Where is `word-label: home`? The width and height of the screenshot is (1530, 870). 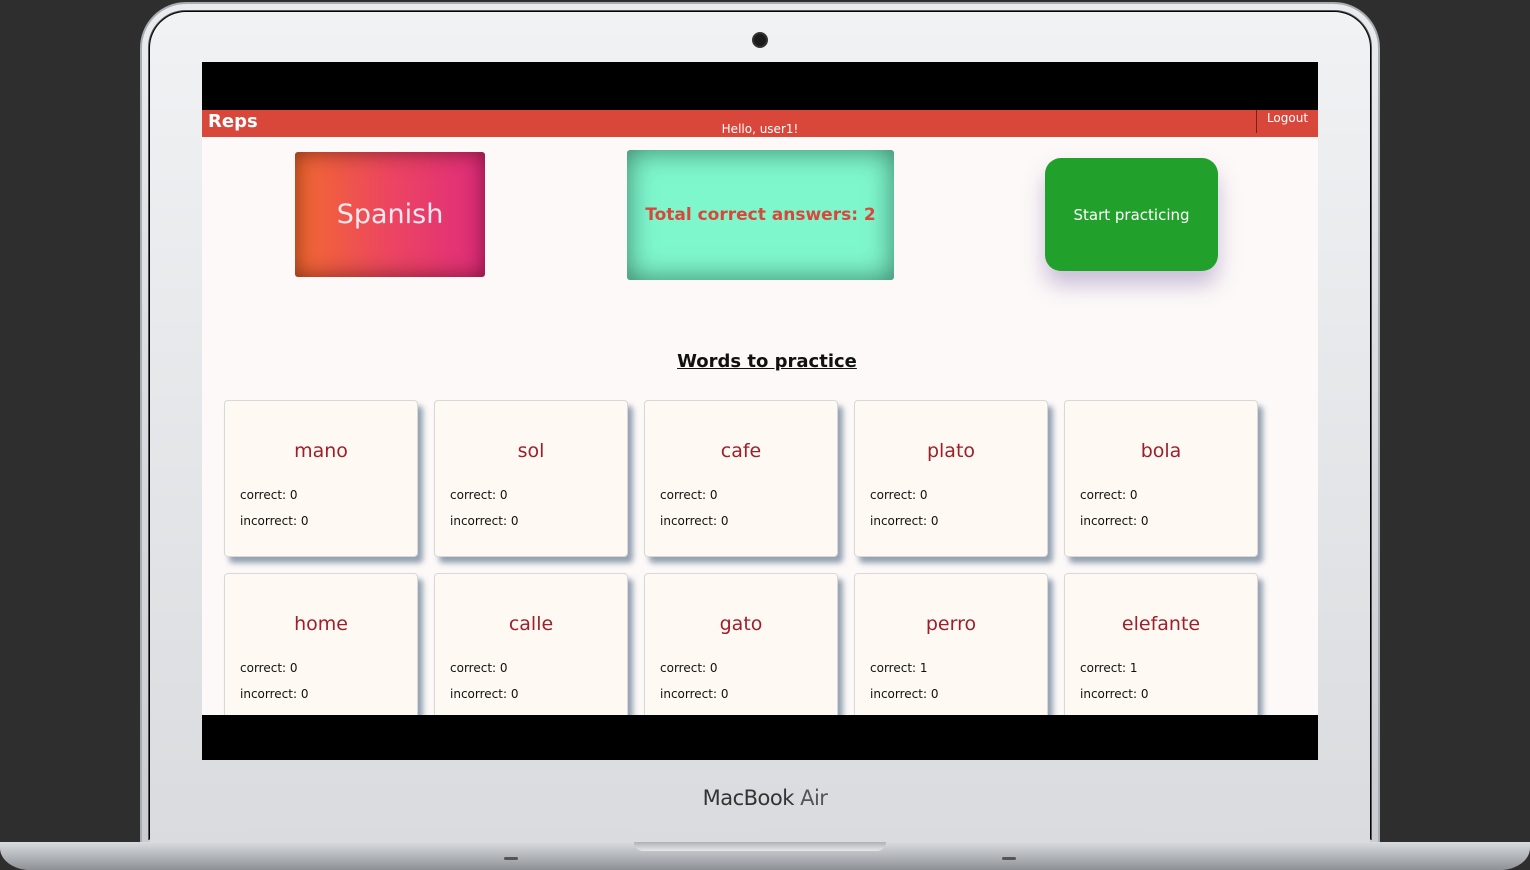 word-label: home is located at coordinates (321, 624).